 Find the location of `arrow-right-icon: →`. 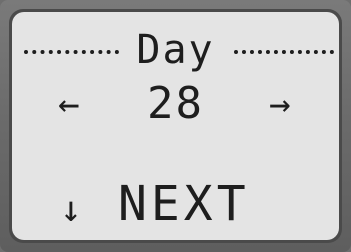

arrow-right-icon: → is located at coordinates (281, 105).